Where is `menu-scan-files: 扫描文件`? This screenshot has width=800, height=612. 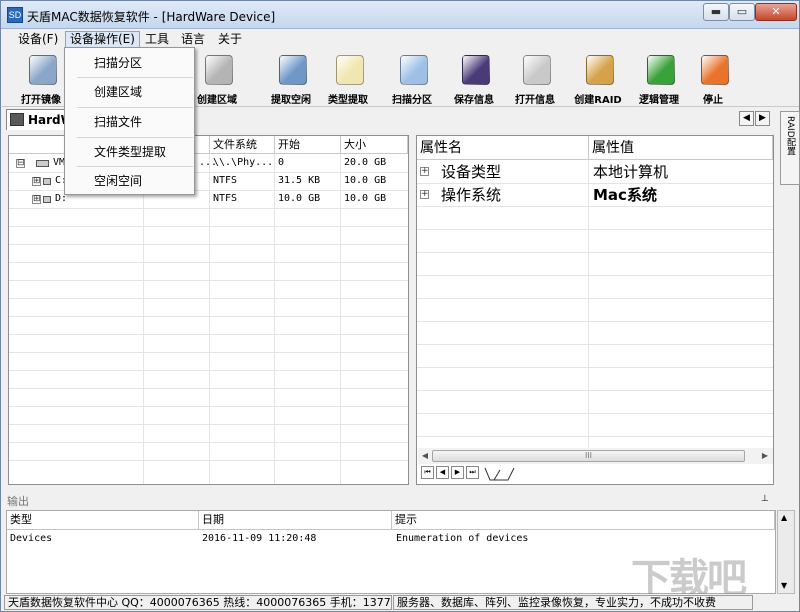
menu-scan-files: 扫描文件 is located at coordinates (129, 122).